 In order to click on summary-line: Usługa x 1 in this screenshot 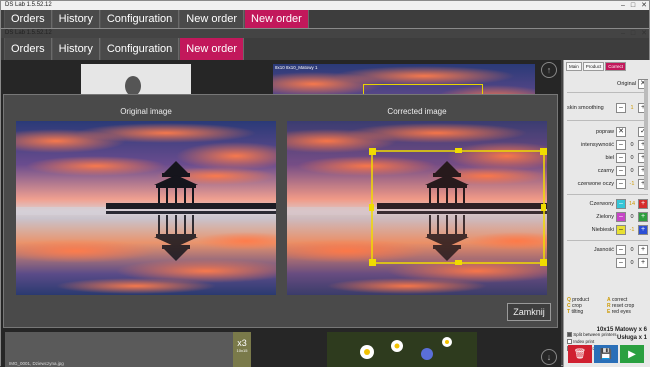, I will do `click(631, 338)`.